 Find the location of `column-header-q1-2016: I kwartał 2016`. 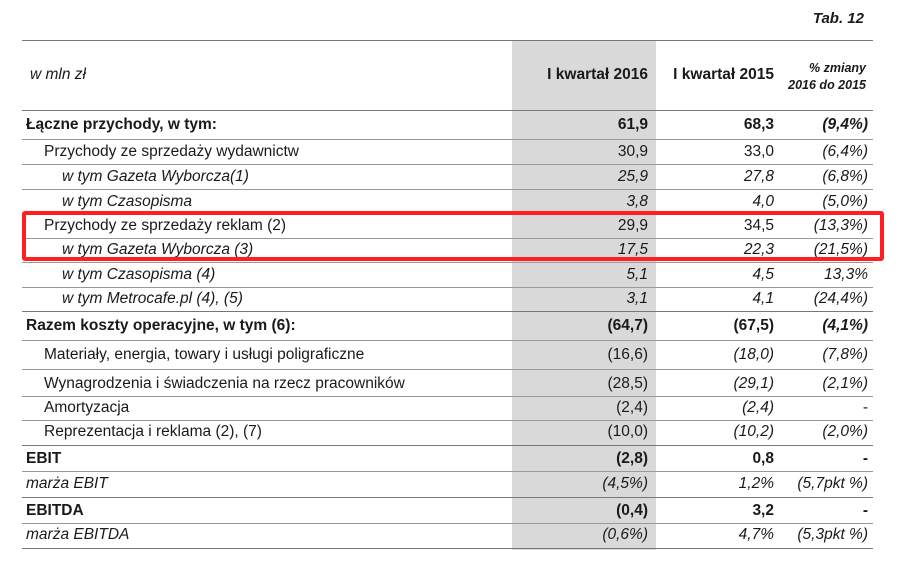

column-header-q1-2016: I kwartał 2016 is located at coordinates (597, 74).